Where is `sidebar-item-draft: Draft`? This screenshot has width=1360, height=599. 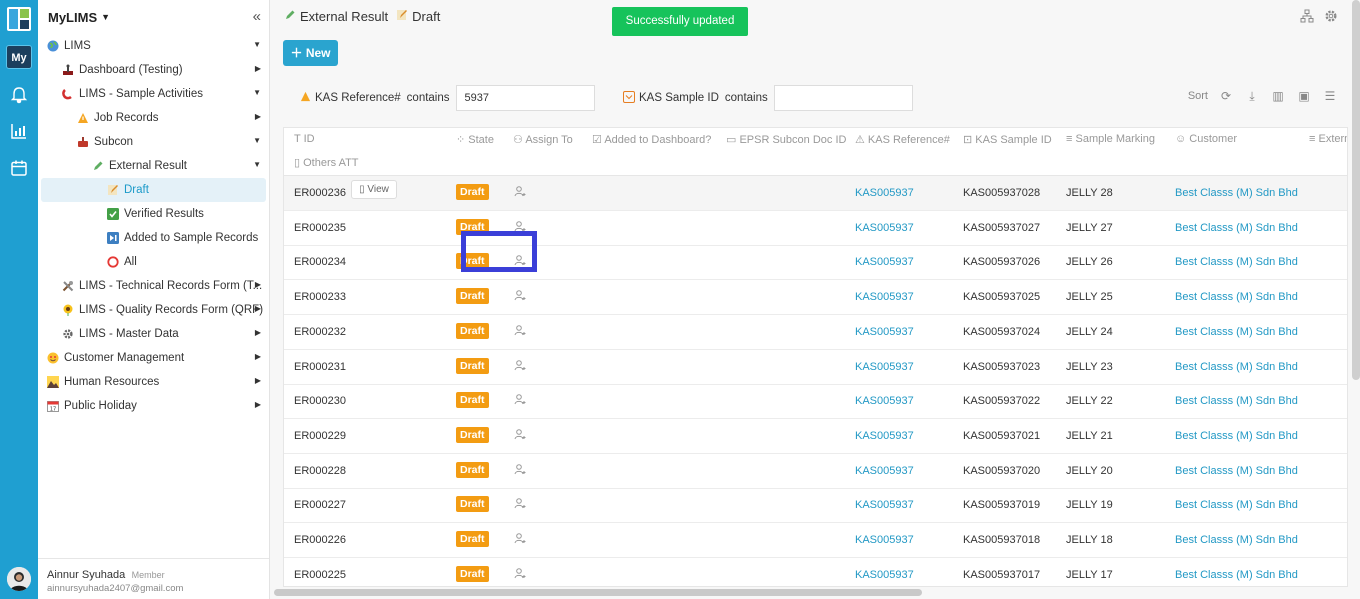
sidebar-item-draft: Draft is located at coordinates (153, 190).